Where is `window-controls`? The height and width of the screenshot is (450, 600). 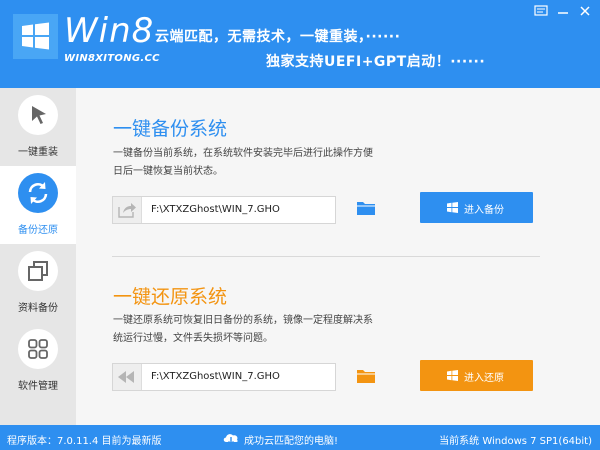
window-controls is located at coordinates (563, 11).